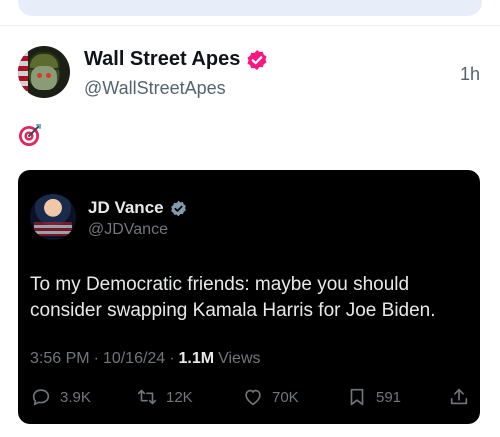 Image resolution: width=500 pixels, height=437 pixels. Describe the element at coordinates (147, 397) in the screenshot. I see `repost-icon` at that location.